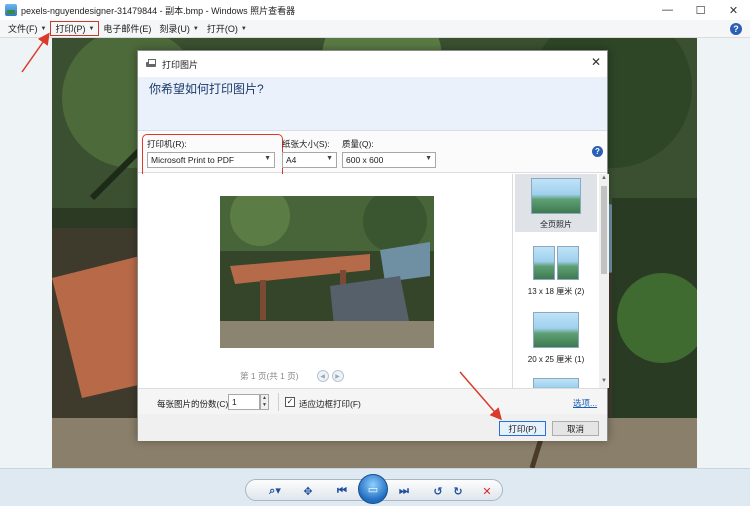  Describe the element at coordinates (194, 404) in the screenshot. I see `copies-label: 每张图片的份数(C):` at that location.